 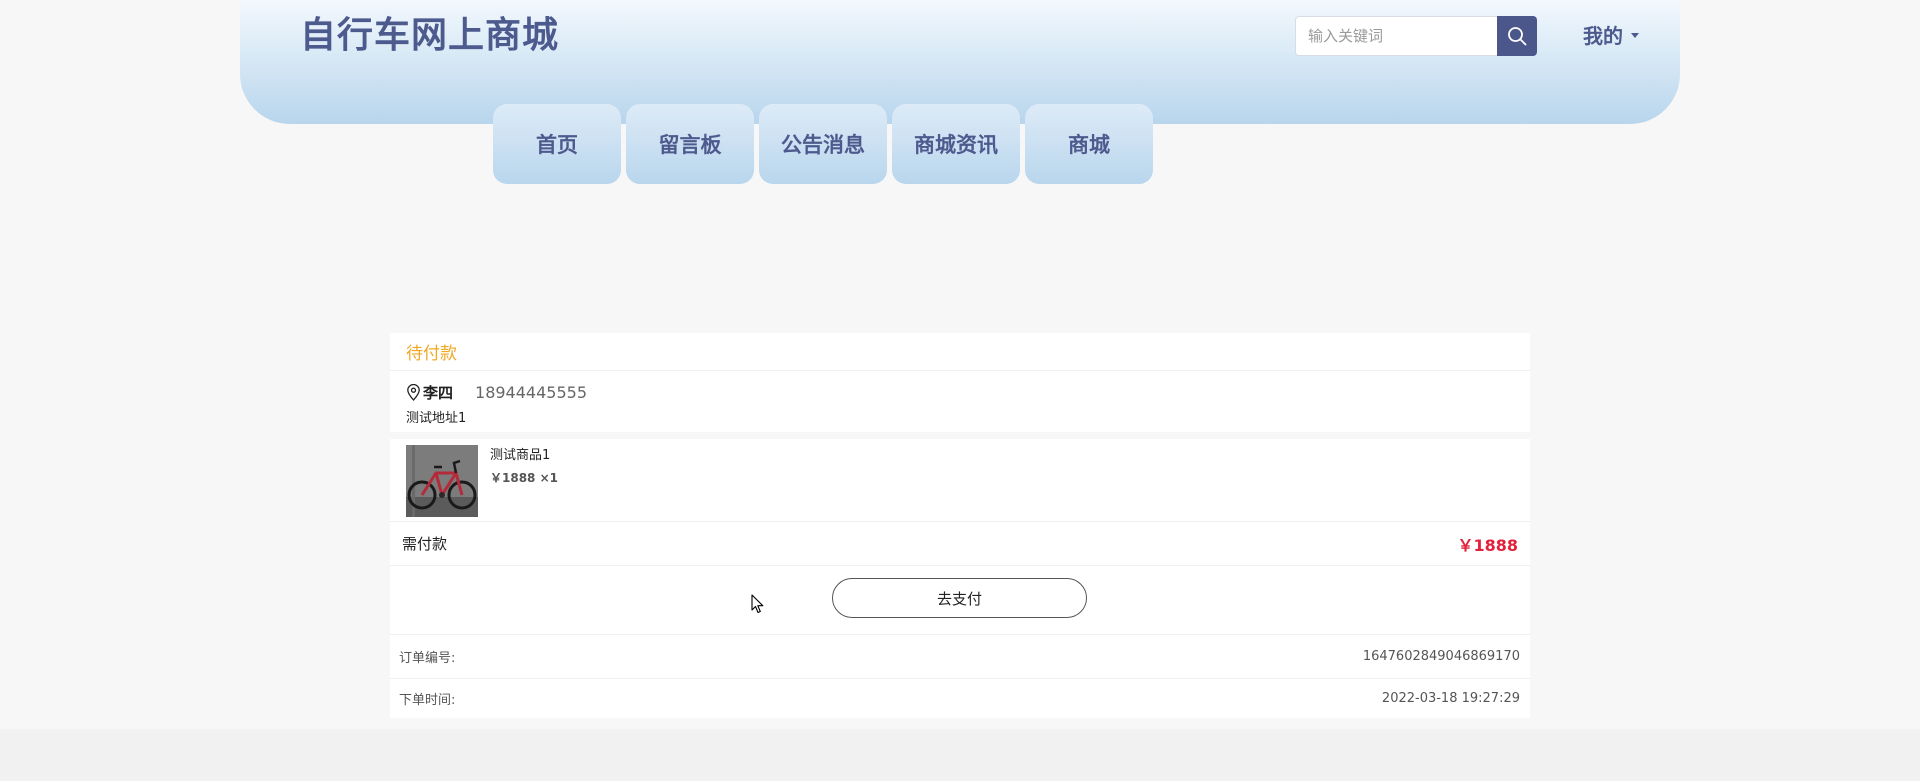 I want to click on receiver-line: 李四 18944445555, so click(x=496, y=392).